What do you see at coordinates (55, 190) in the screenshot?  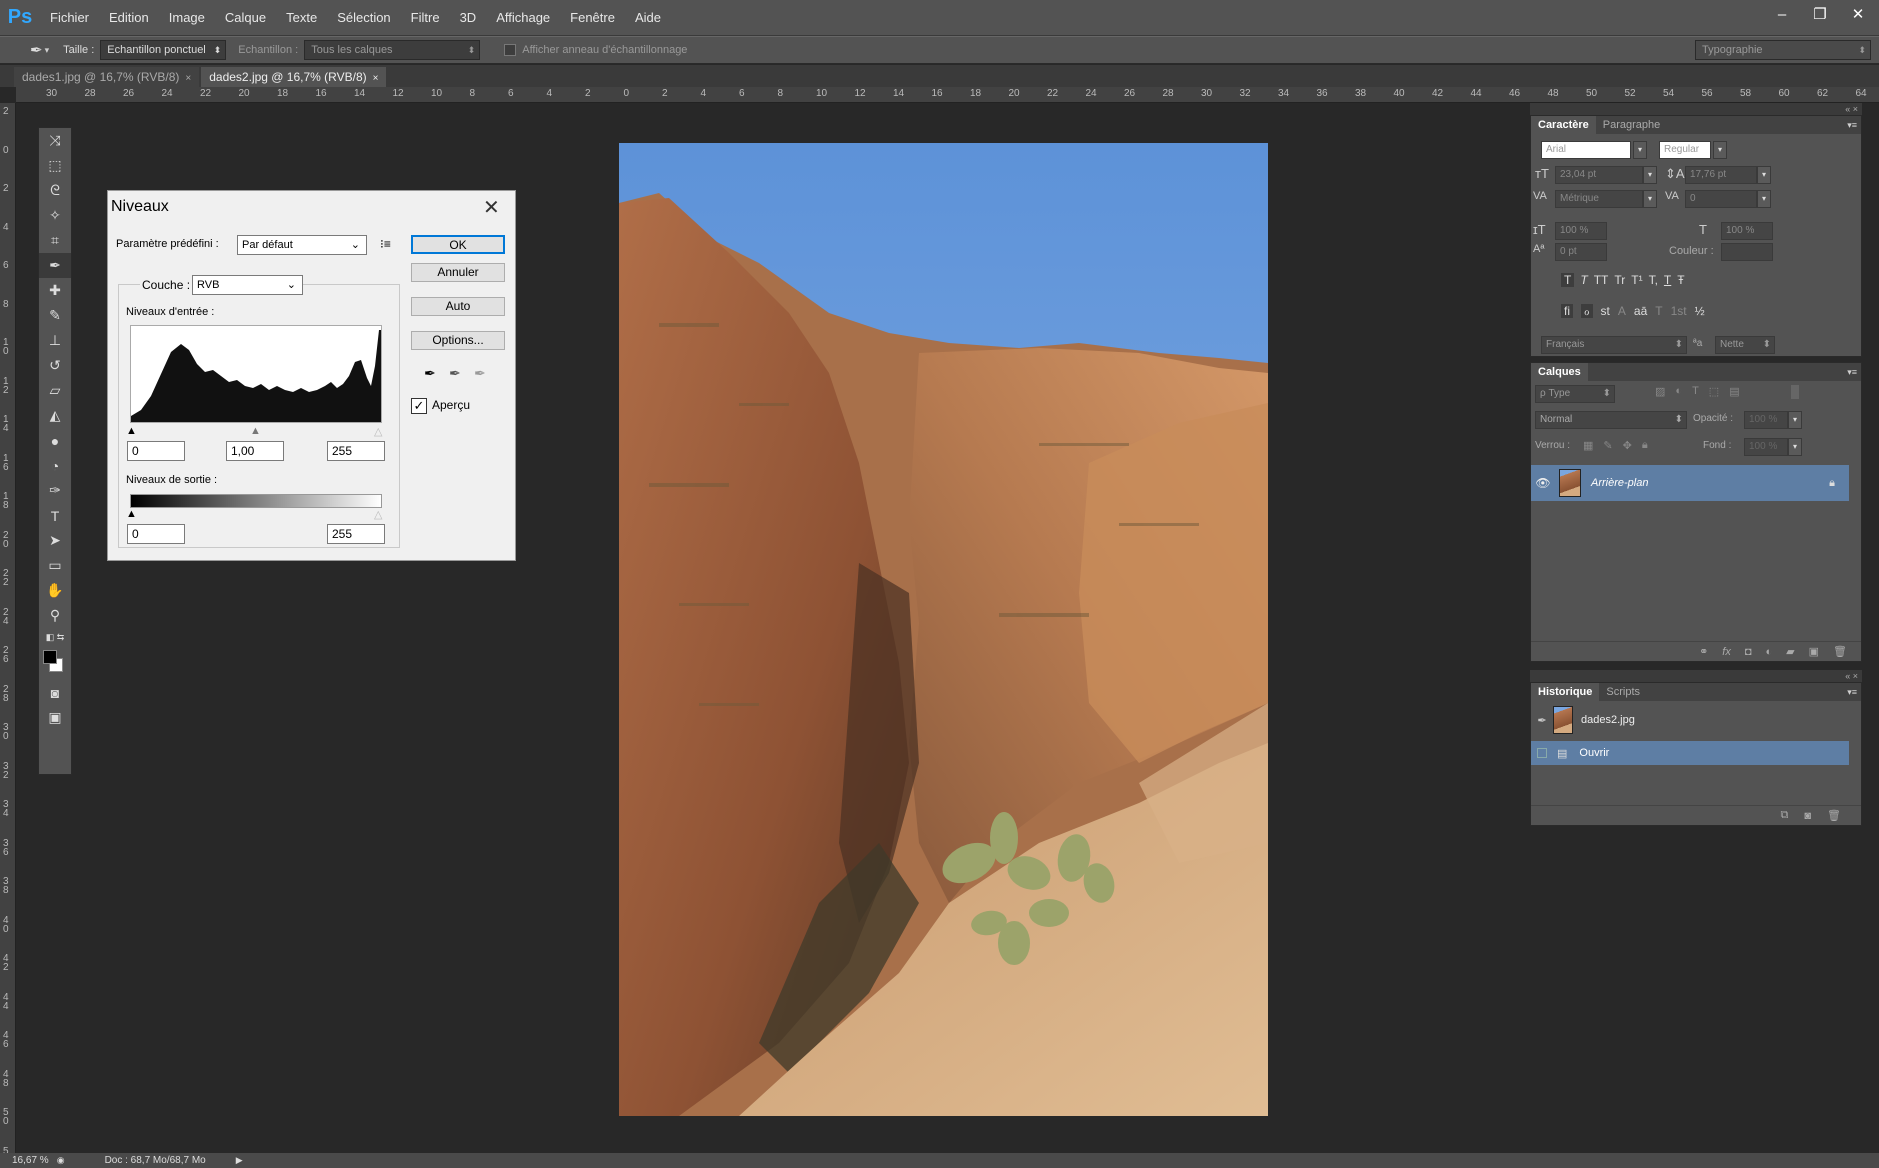 I see `lasso-tool-icon: ᘓ` at bounding box center [55, 190].